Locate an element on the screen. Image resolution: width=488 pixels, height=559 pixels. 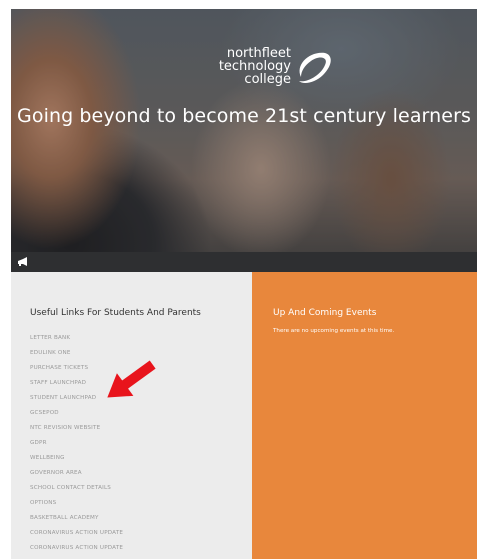
link-school-contact-details: SCHOOL CONTACT DETAILS is located at coordinates (76, 488).